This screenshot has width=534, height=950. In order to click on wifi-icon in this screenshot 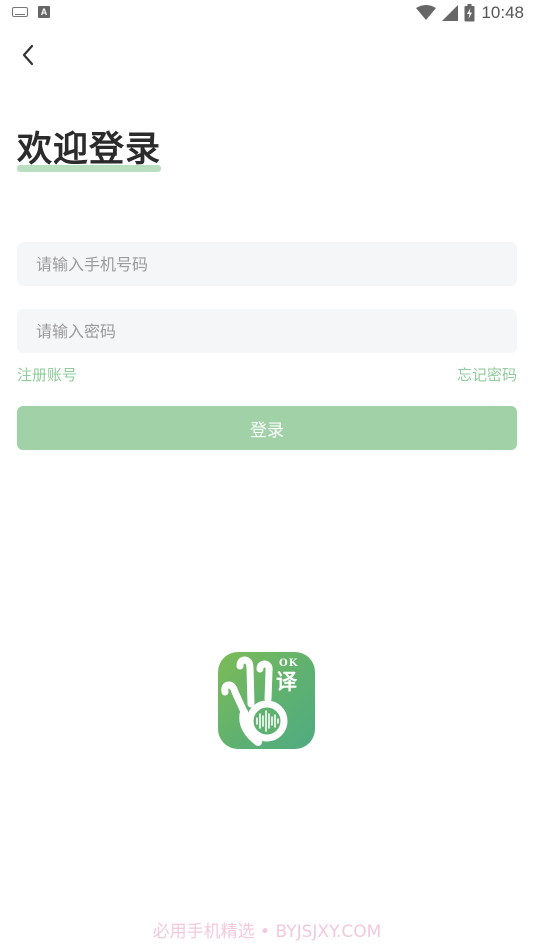, I will do `click(426, 12)`.